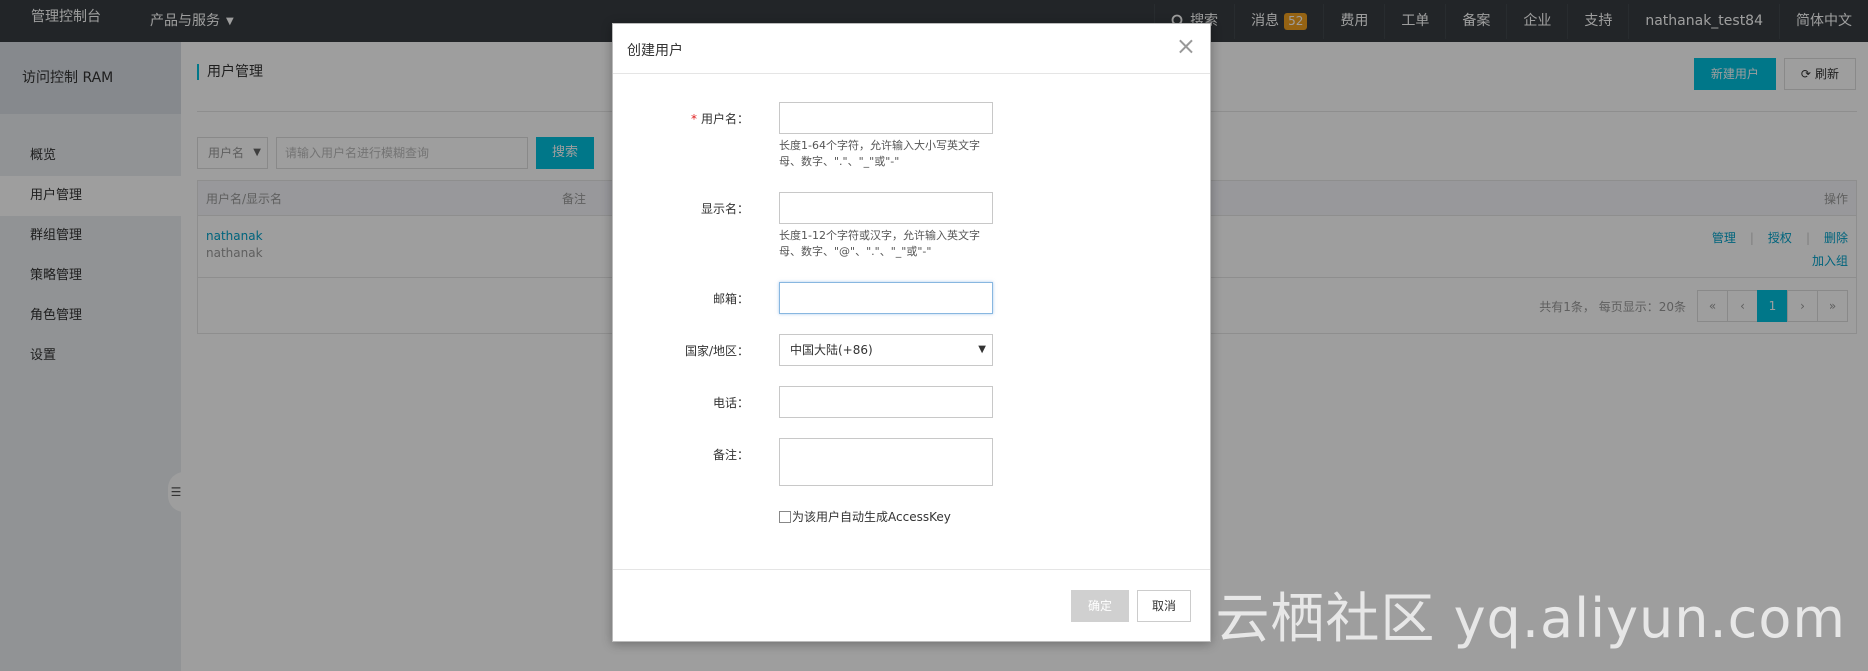  I want to click on dialog-title: 创建用户, so click(655, 51).